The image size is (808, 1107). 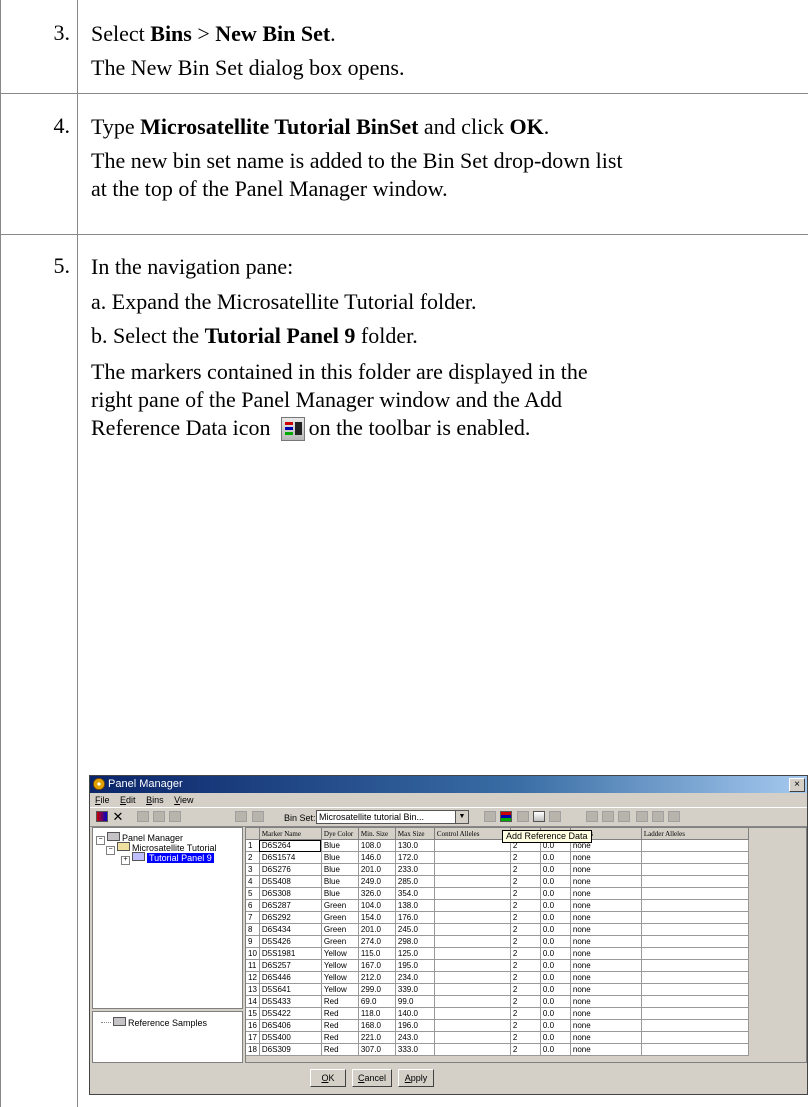 I want to click on menu-view: View, so click(x=183, y=800).